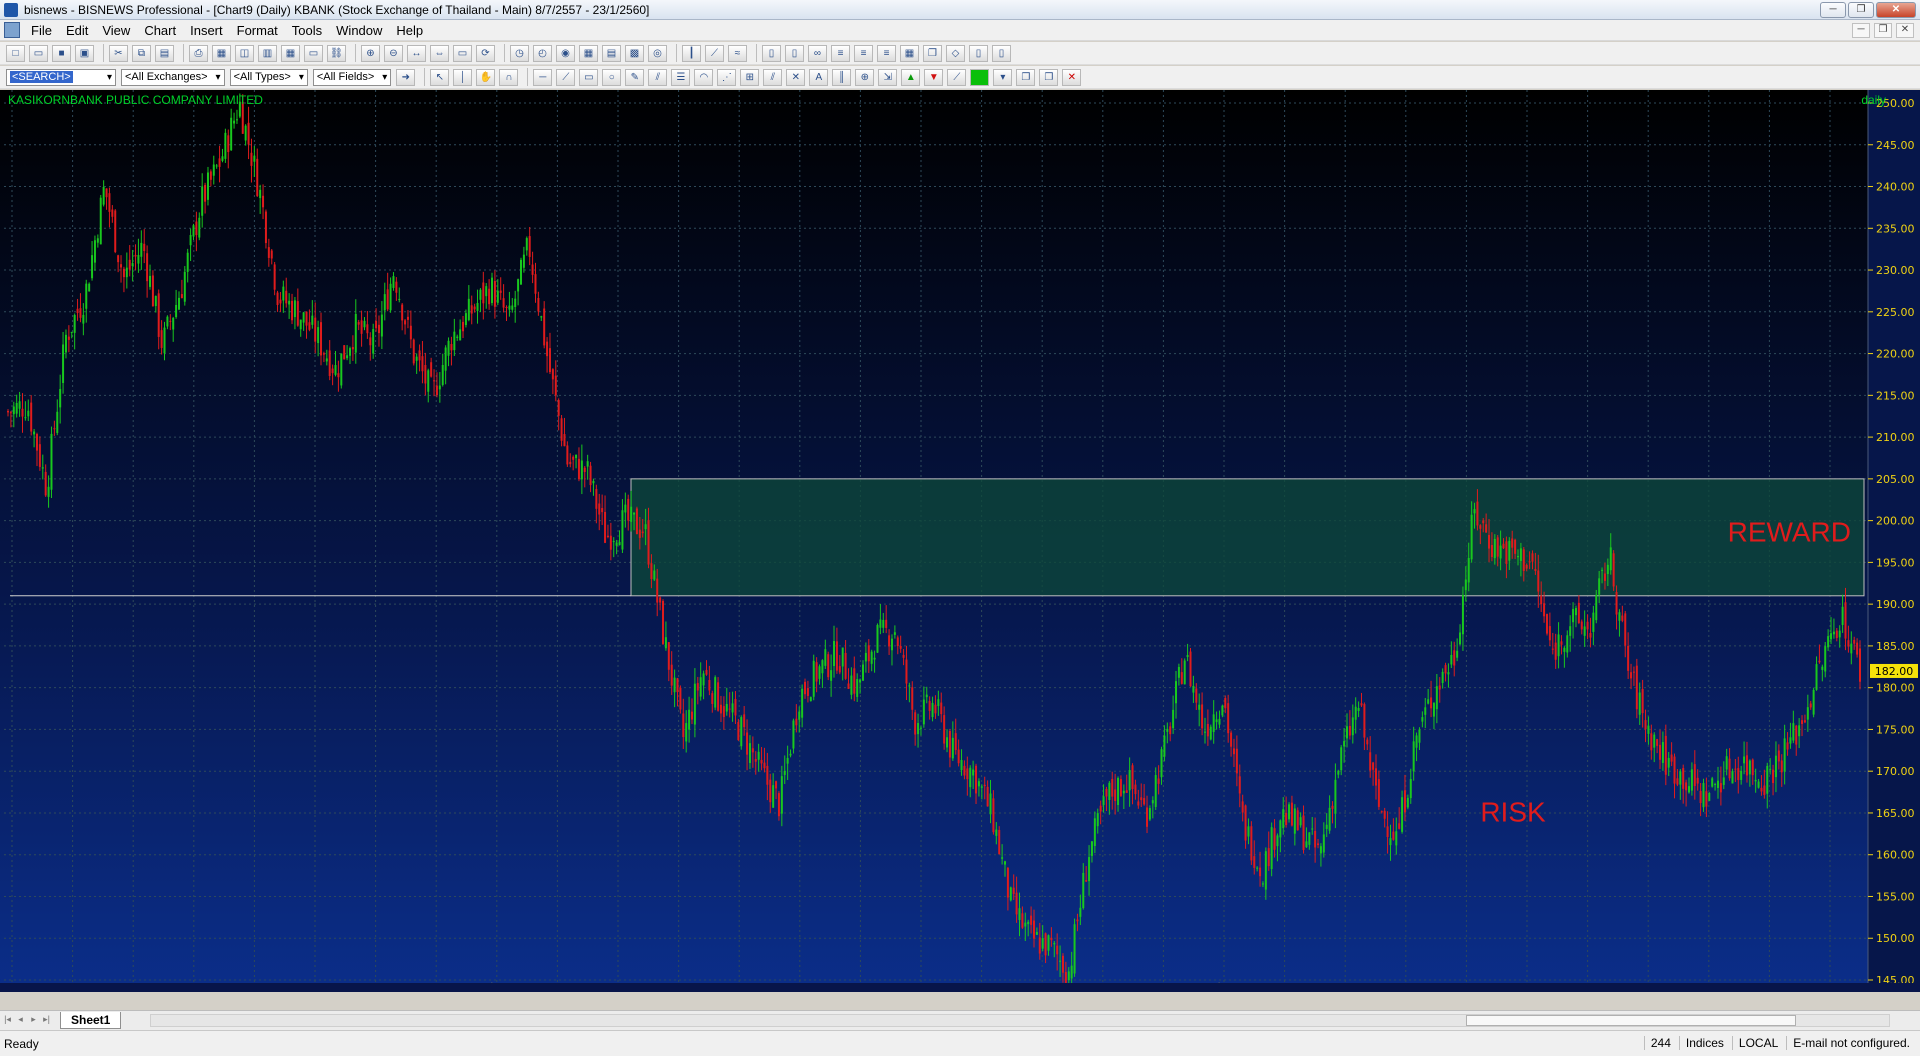  I want to click on fibonacci-icon: ☰, so click(681, 77).